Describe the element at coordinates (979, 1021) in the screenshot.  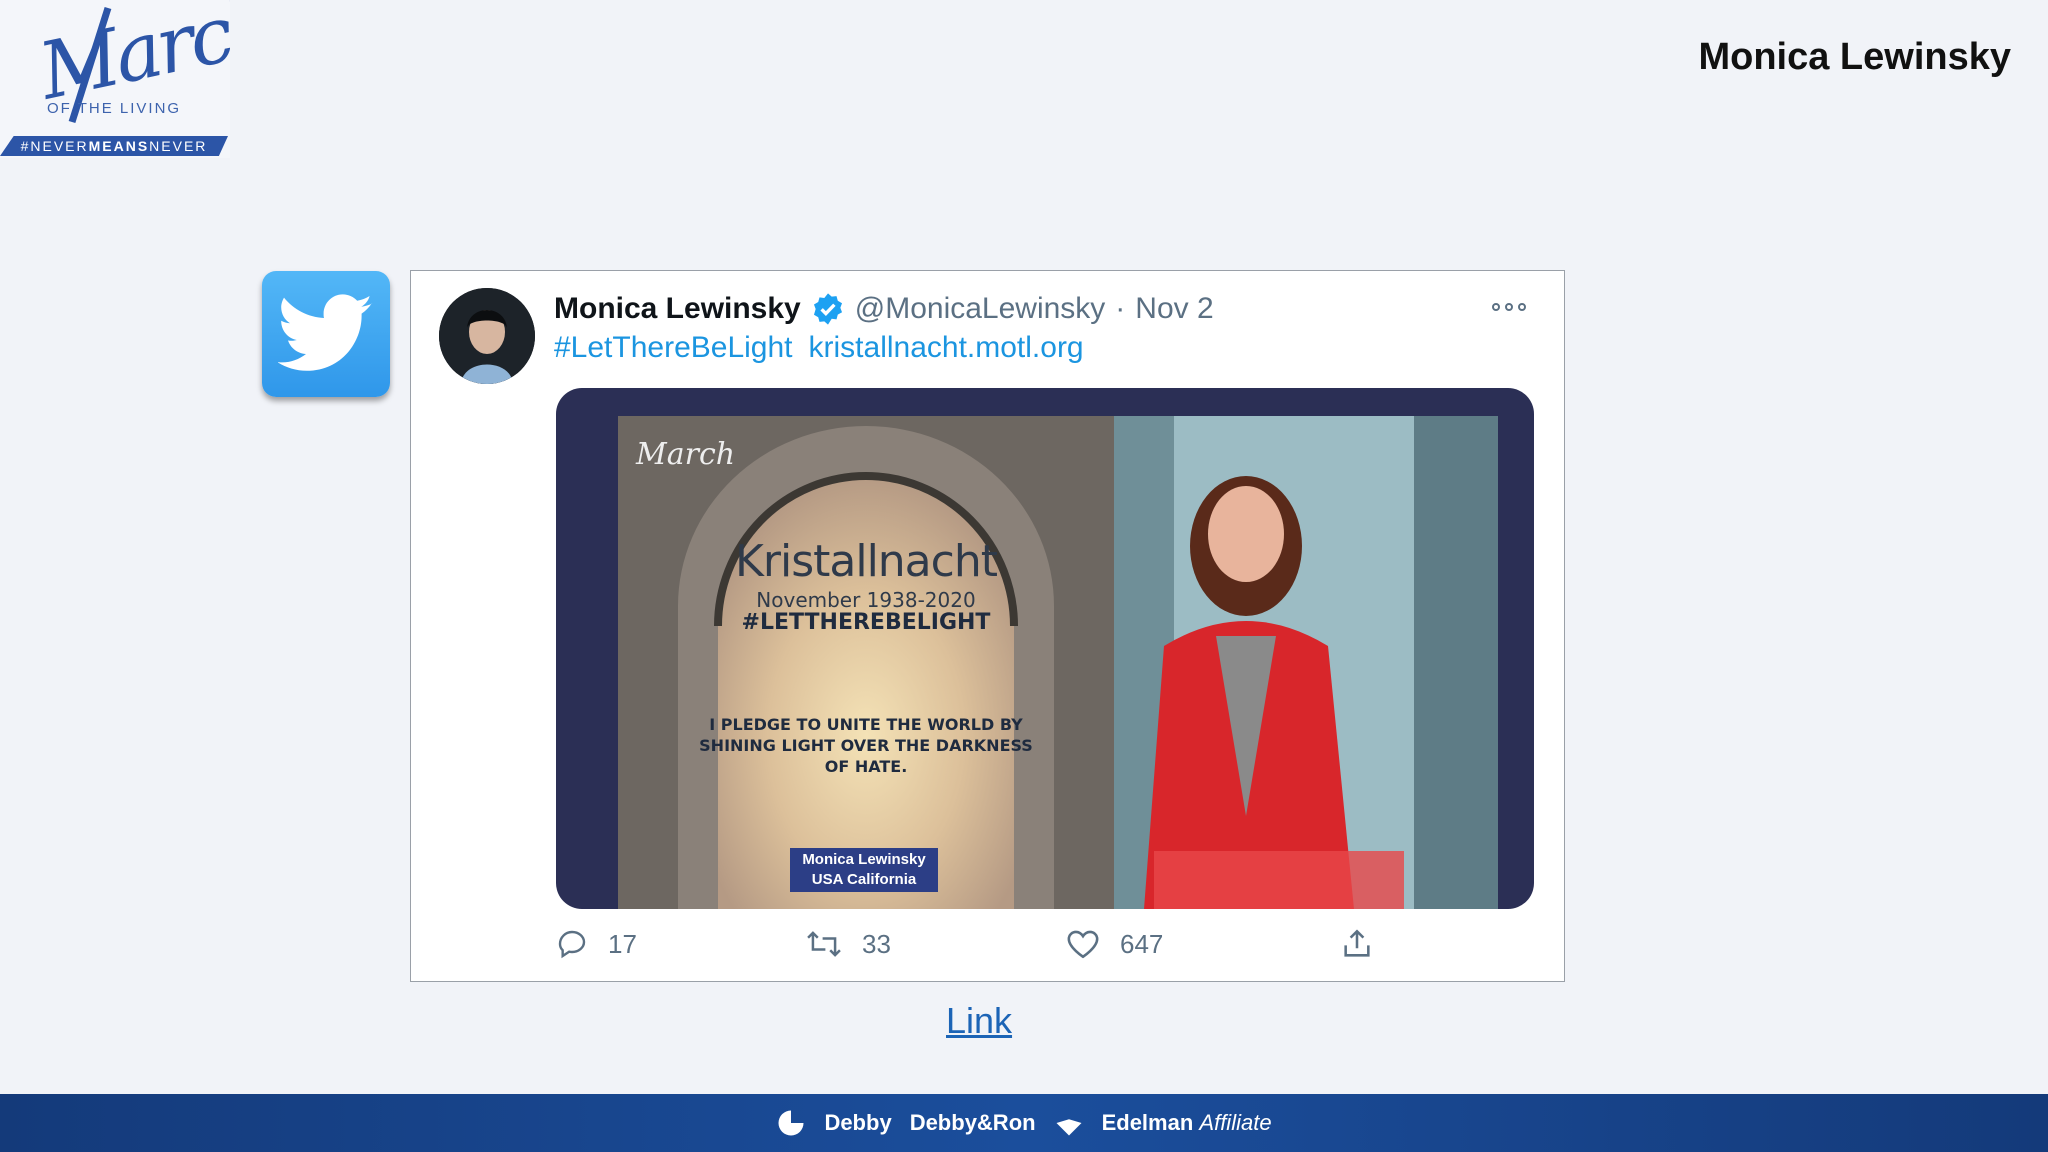
I see `tweet-link: Link` at that location.